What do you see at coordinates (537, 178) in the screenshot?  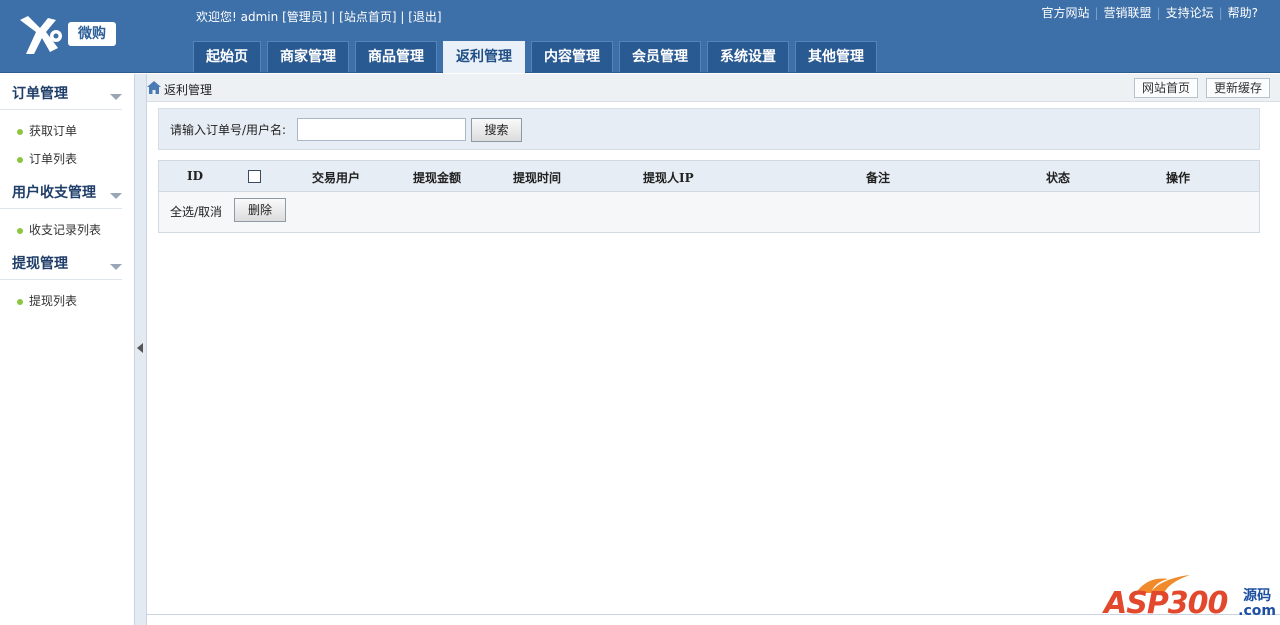 I see `column-header-time: 提现时间` at bounding box center [537, 178].